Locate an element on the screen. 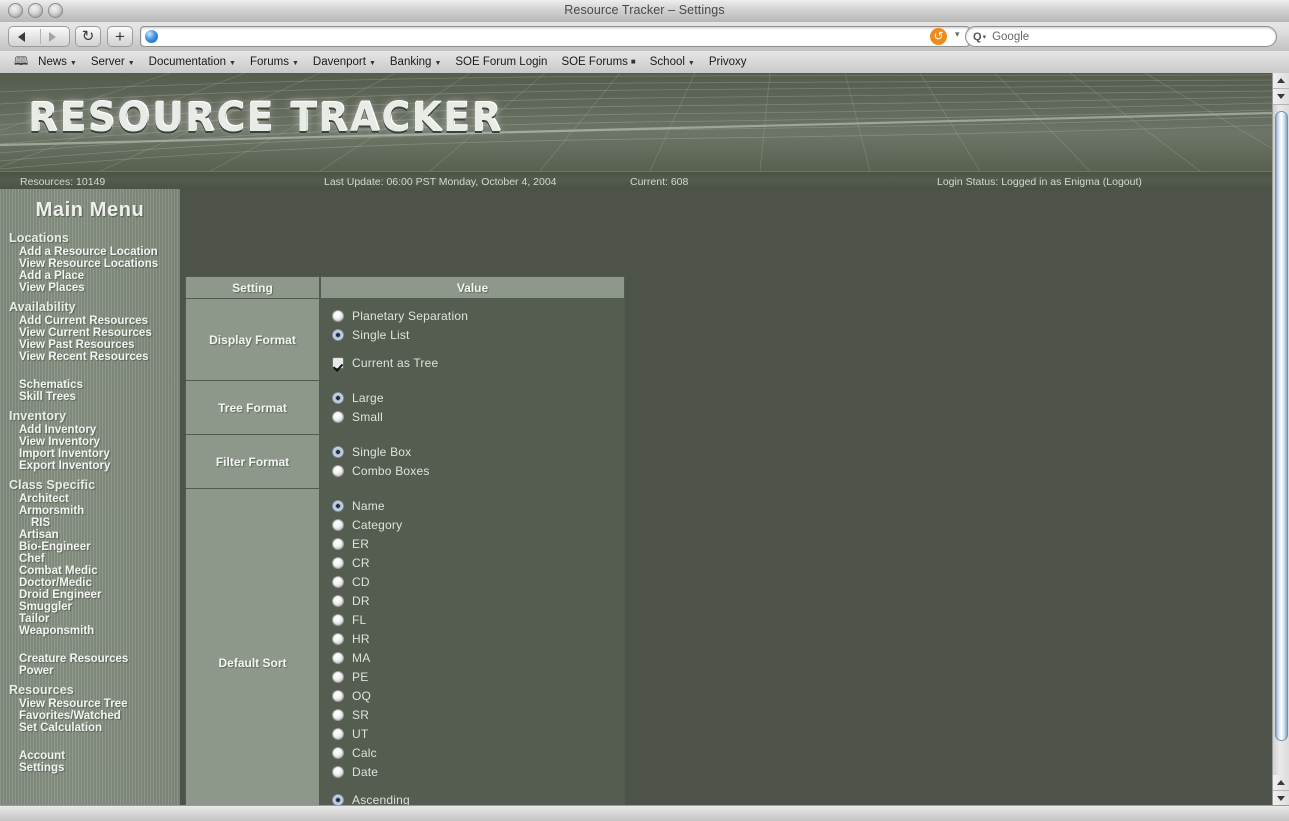  option-fl: FL is located at coordinates (472, 619).